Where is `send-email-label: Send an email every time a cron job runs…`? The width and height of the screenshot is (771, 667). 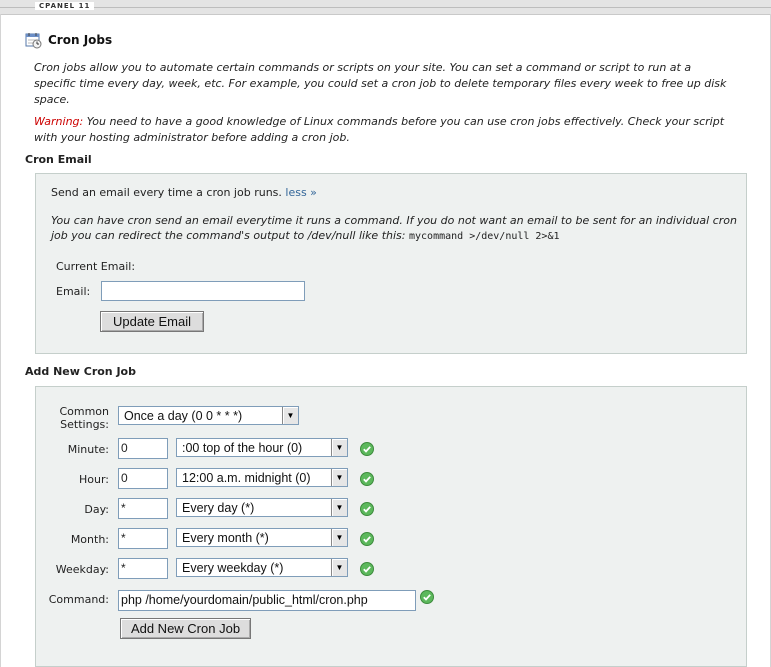
send-email-label: Send an email every time a cron job runs… is located at coordinates (168, 192).